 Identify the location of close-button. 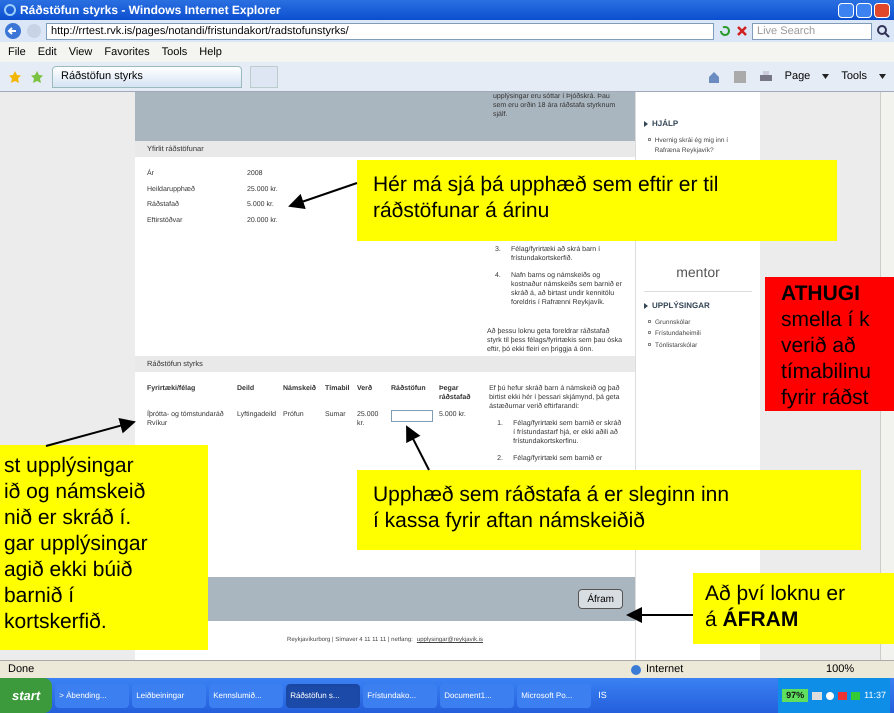
(882, 10).